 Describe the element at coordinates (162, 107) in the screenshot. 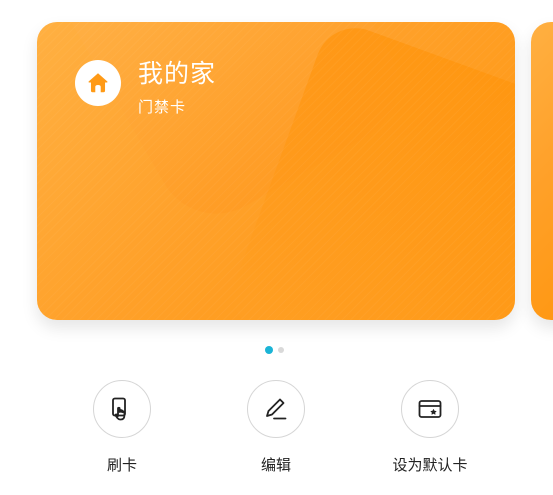

I see `card-subtitle: 门禁卡` at that location.